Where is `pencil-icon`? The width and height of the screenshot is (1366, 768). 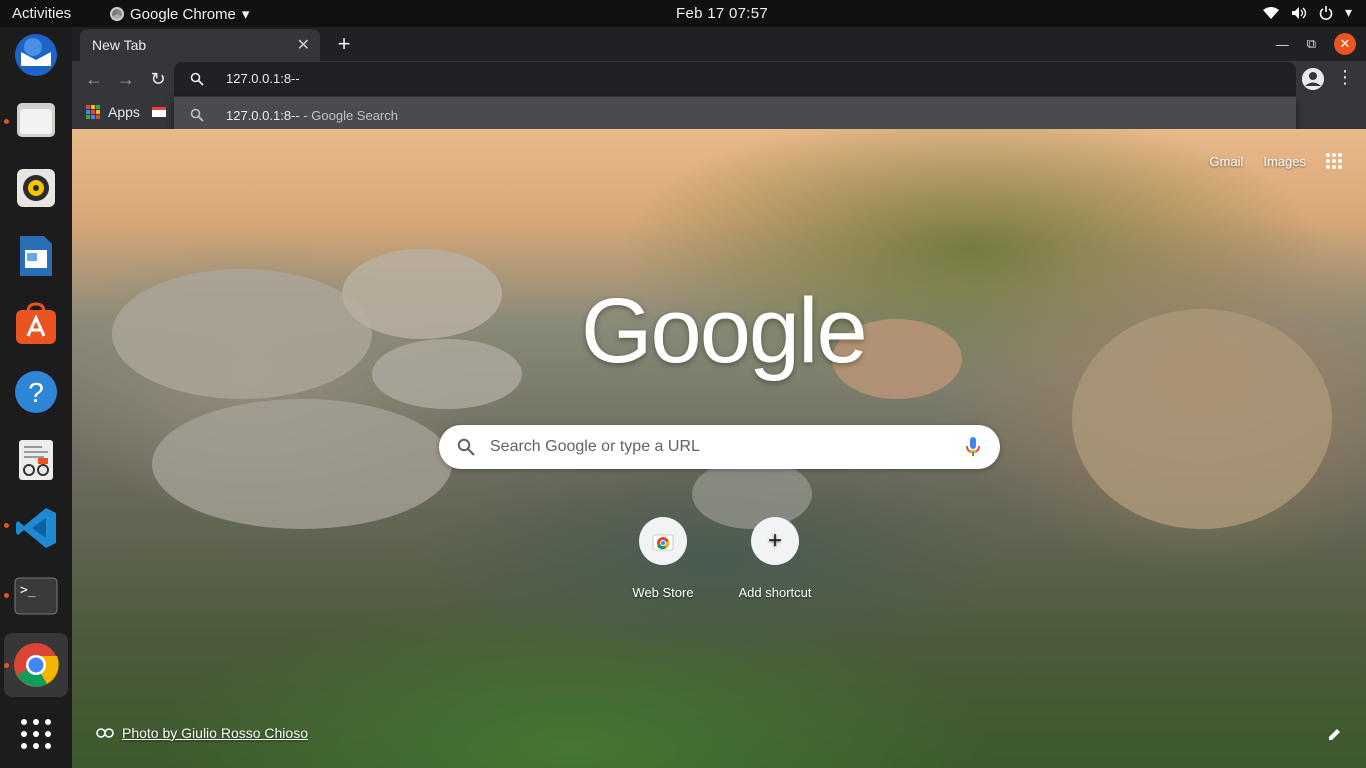 pencil-icon is located at coordinates (1335, 734).